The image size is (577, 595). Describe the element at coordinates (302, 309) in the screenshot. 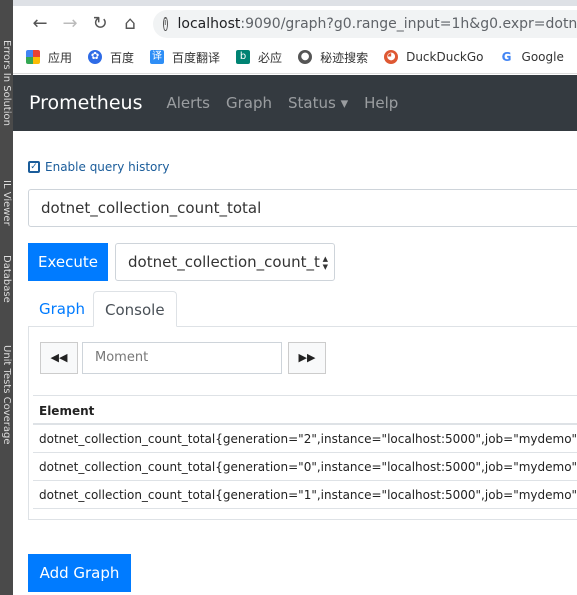

I see `panel-tabs: Graph Console` at that location.